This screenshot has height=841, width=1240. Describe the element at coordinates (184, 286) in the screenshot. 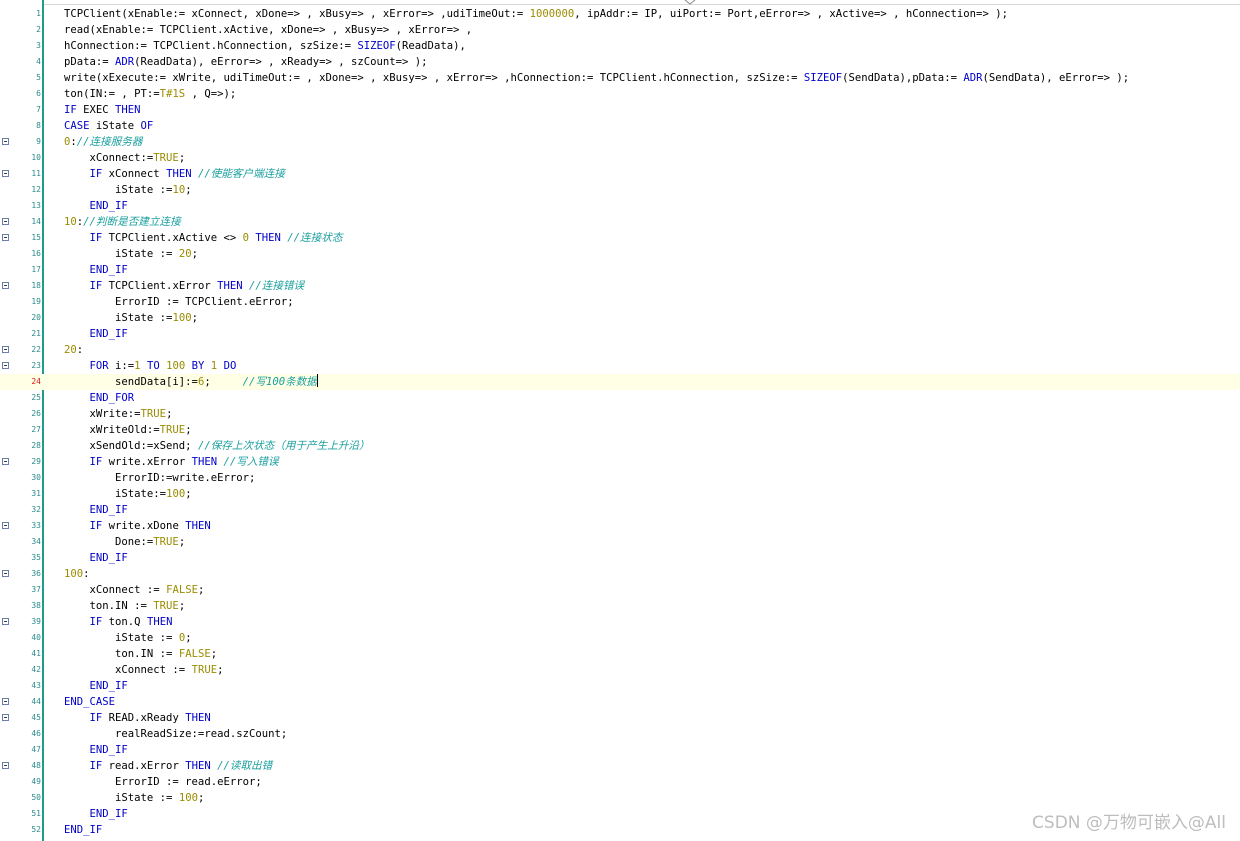

I see `code-text: IF TCPClient.xError THEN //连接错误` at that location.